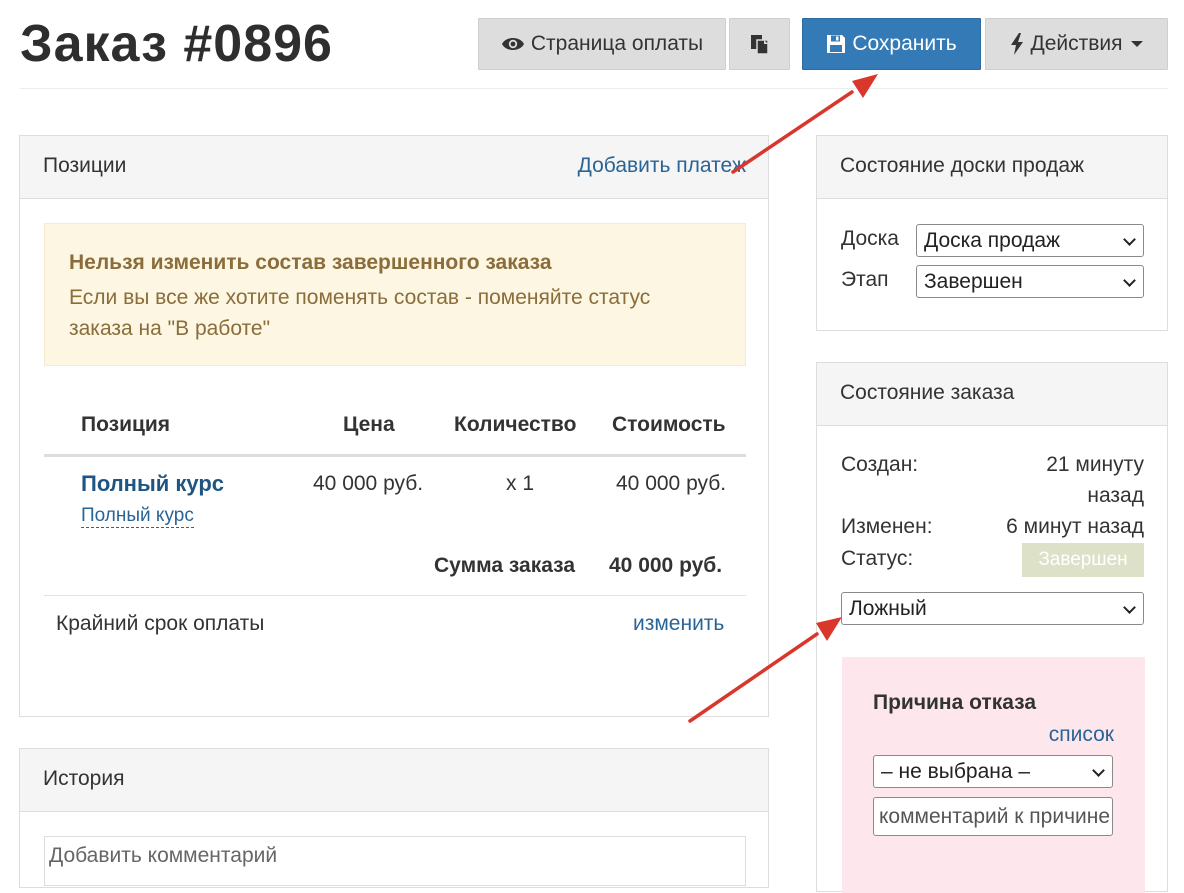  I want to click on board-state-panel-title: Состояние доски продаж, so click(962, 165).